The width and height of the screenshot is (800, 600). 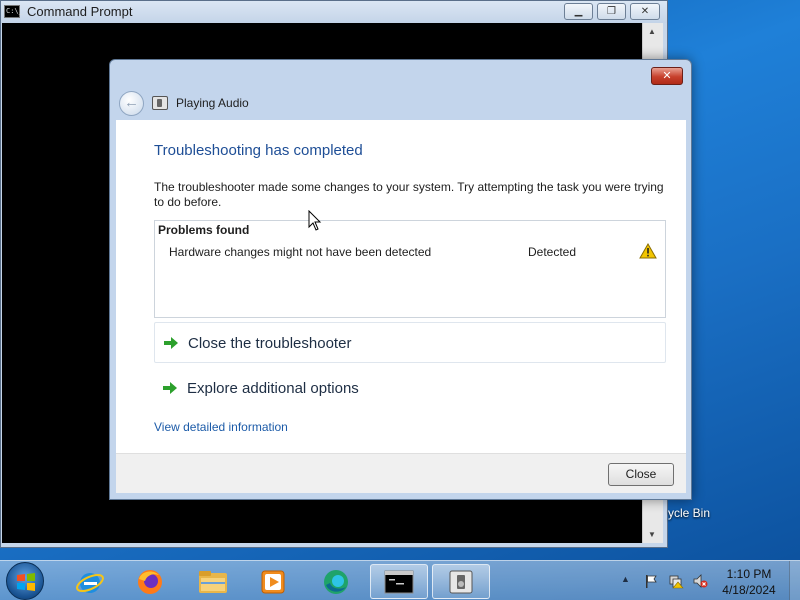 What do you see at coordinates (652, 31) in the screenshot?
I see `scroll-up-icon: ▲` at bounding box center [652, 31].